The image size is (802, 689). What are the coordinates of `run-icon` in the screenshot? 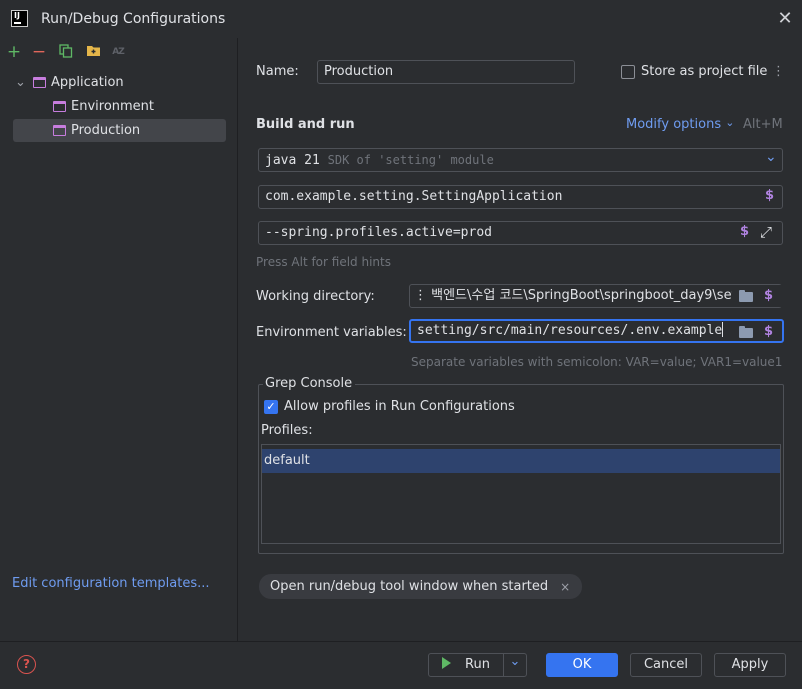 It's located at (447, 663).